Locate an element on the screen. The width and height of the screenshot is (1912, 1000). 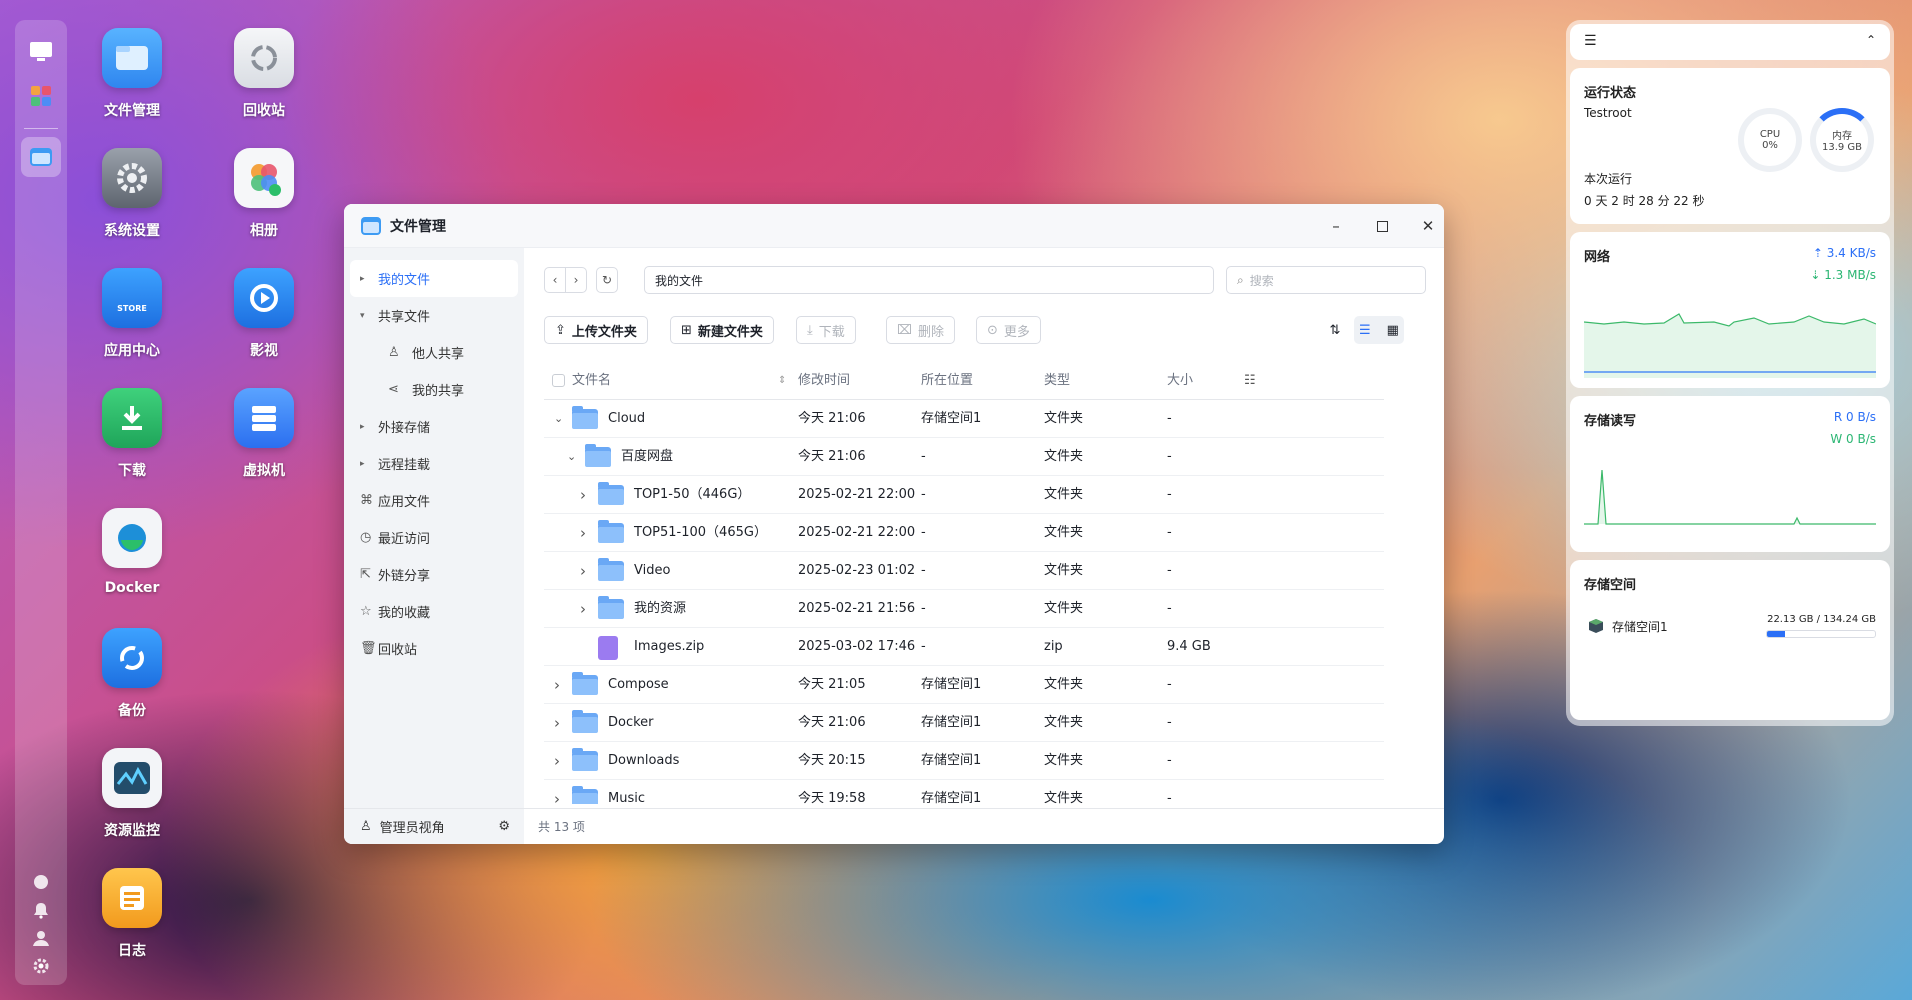
path-bar: 我的文件 is located at coordinates (929, 280).